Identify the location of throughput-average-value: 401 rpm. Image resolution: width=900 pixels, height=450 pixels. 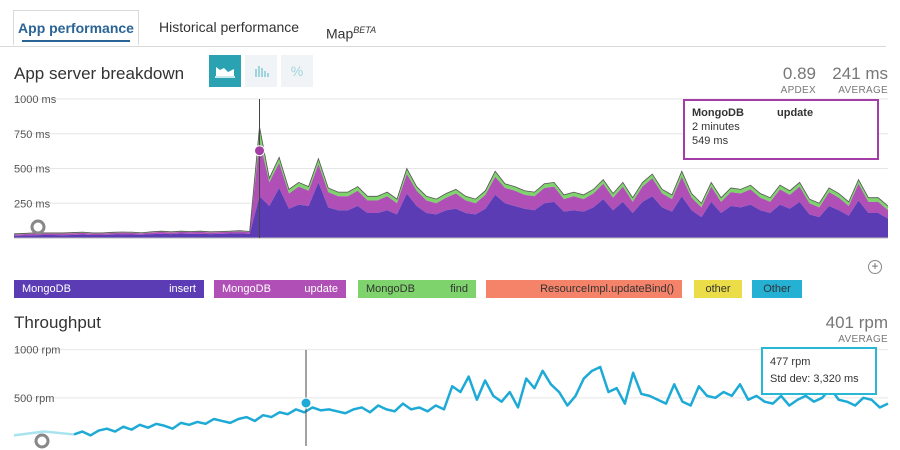
(856, 322).